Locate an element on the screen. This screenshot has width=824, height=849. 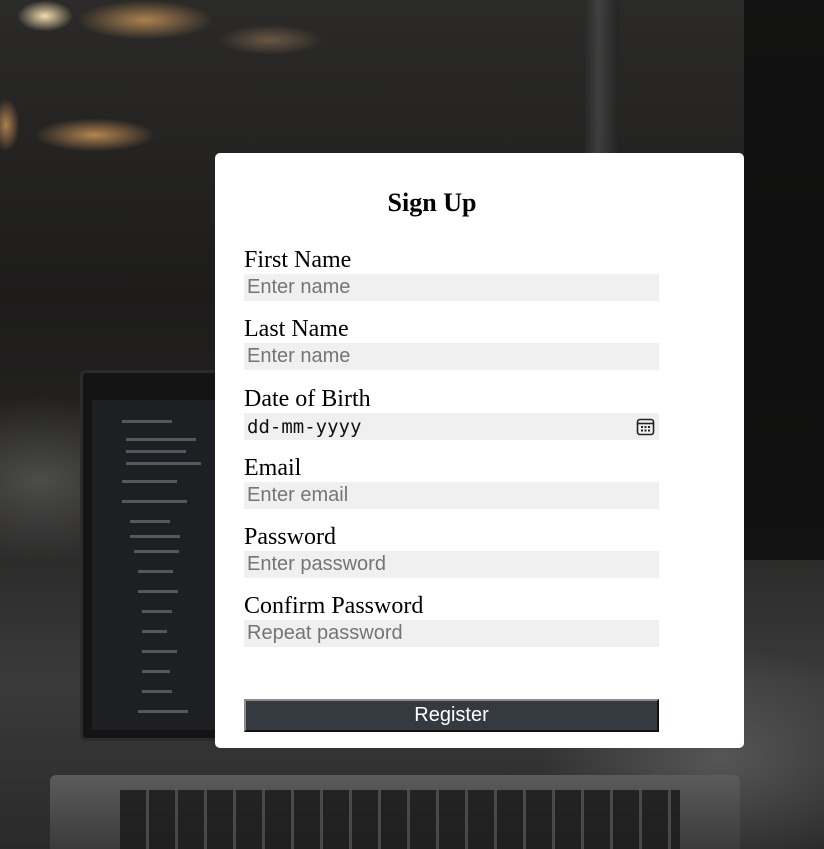
first-name-input is located at coordinates (451, 287).